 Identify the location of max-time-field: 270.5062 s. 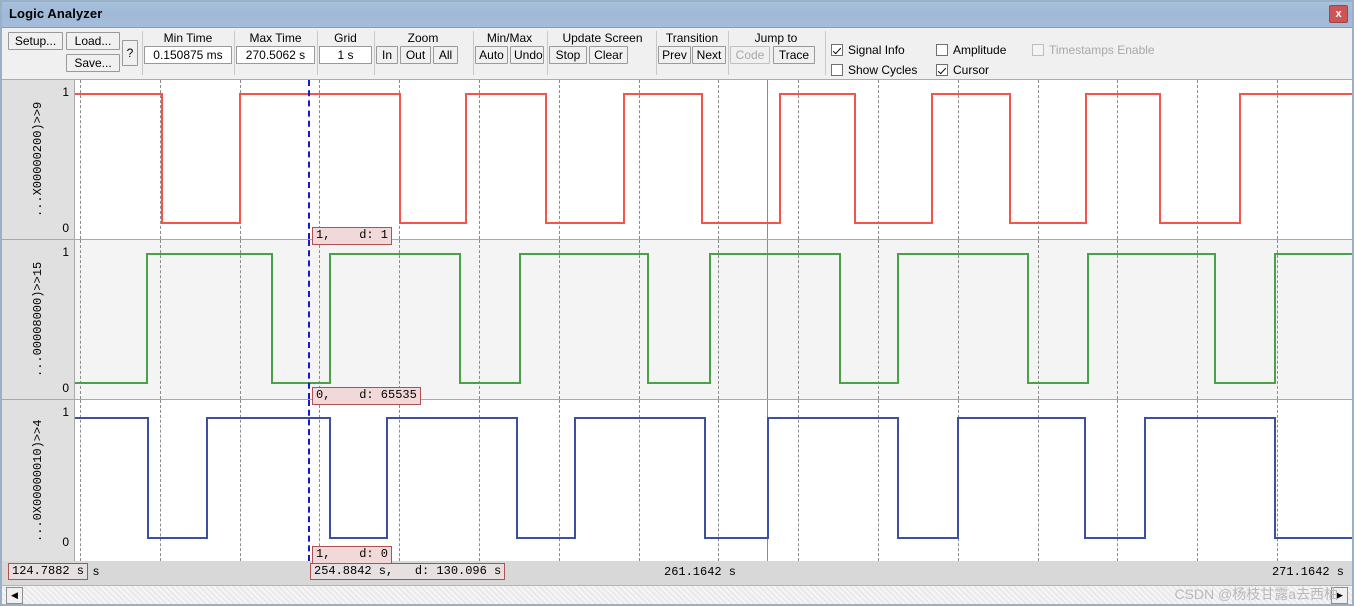
(275, 55).